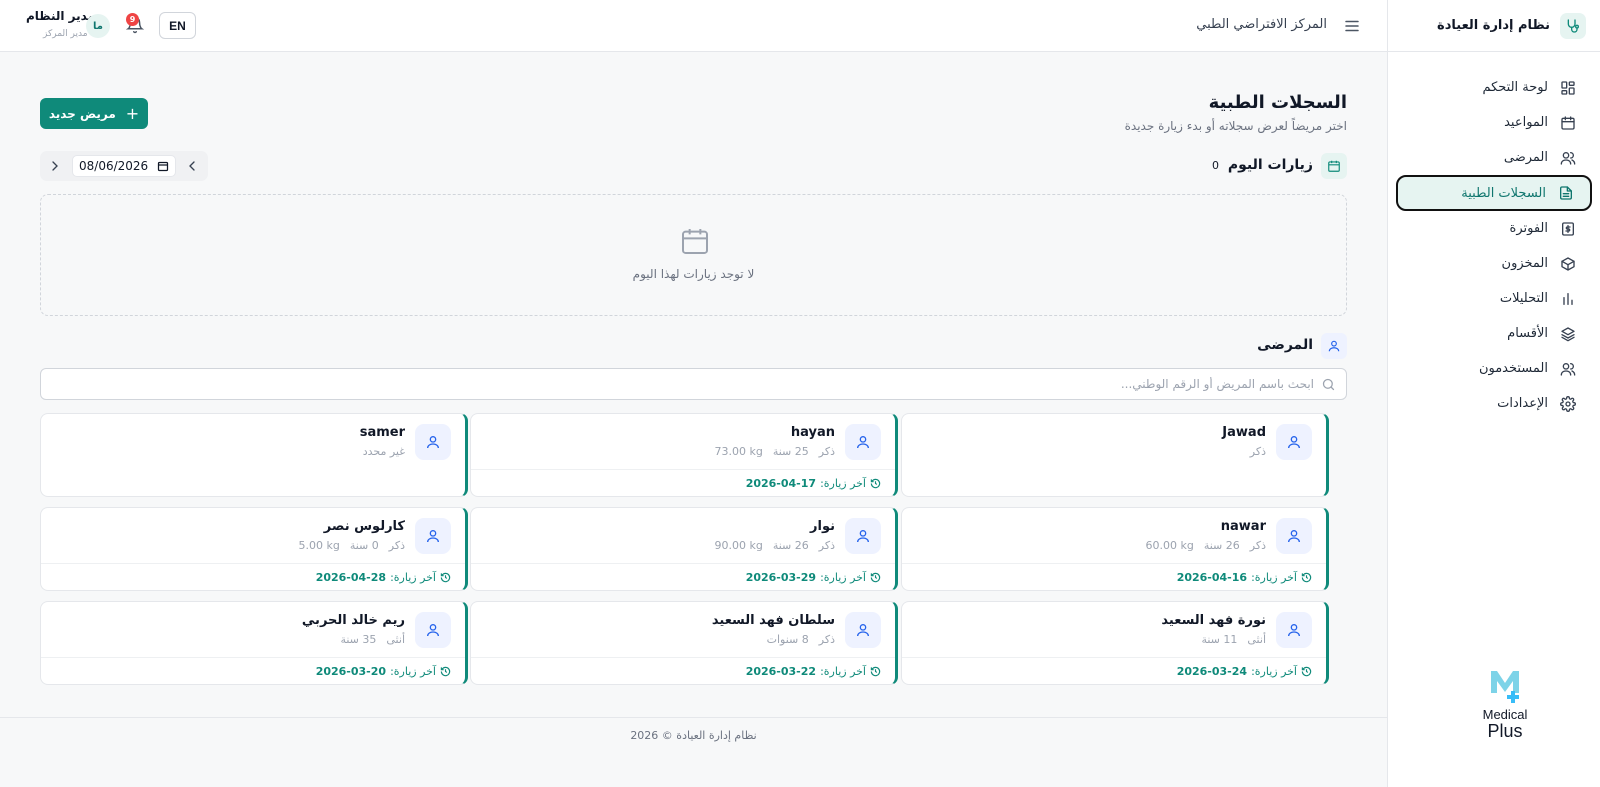 This screenshot has height=787, width=1600. What do you see at coordinates (1524, 263) in the screenshot?
I see `sidebar-item-label: المخزون` at bounding box center [1524, 263].